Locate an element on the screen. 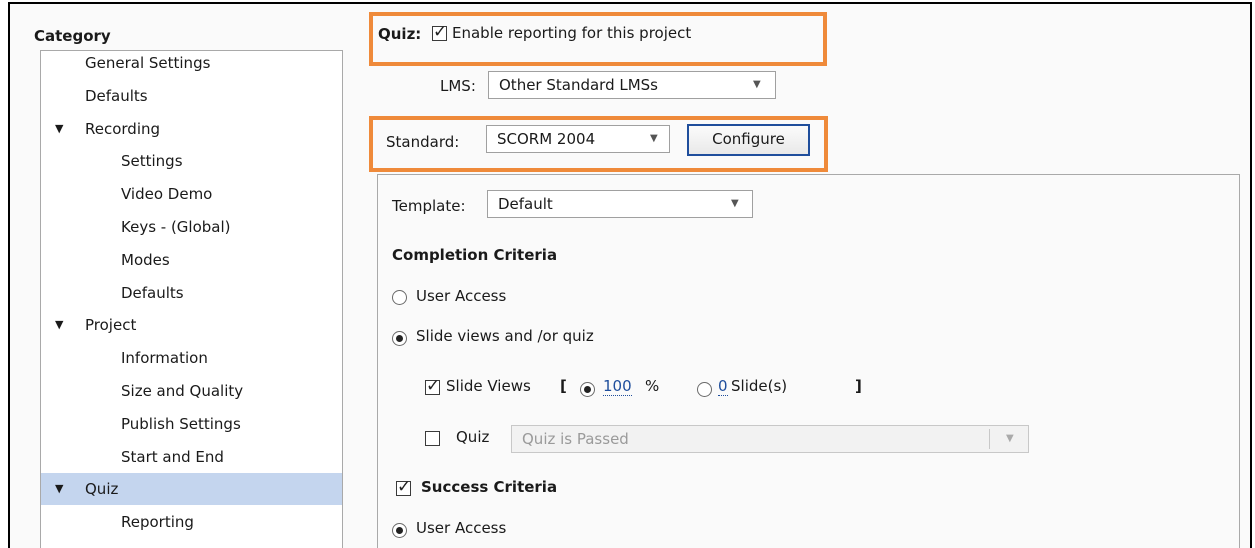 The height and width of the screenshot is (548, 1255). enable-reporting-checkbox is located at coordinates (439, 32).